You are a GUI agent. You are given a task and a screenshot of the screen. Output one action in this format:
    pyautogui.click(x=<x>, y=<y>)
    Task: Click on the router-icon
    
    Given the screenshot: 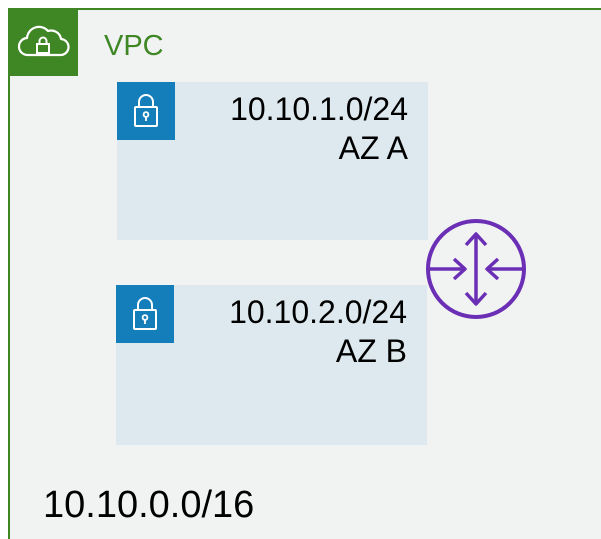 What is the action you would take?
    pyautogui.click(x=476, y=269)
    